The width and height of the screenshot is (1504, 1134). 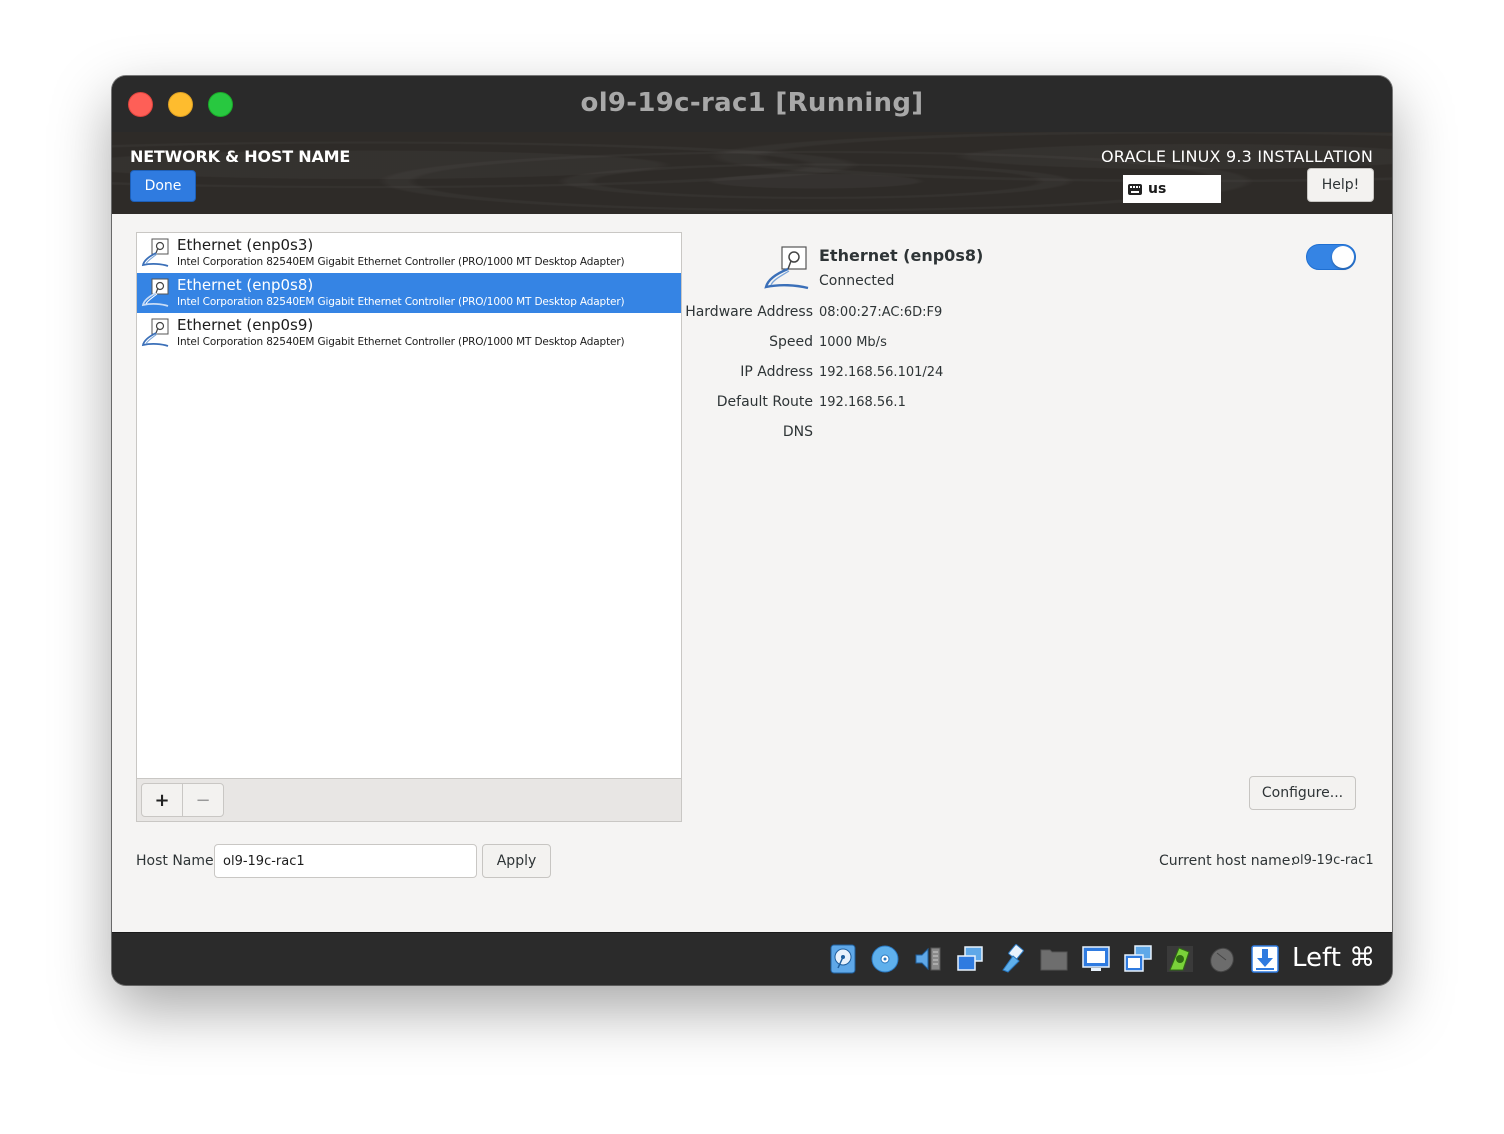 What do you see at coordinates (1096, 959) in the screenshot?
I see `display-icon` at bounding box center [1096, 959].